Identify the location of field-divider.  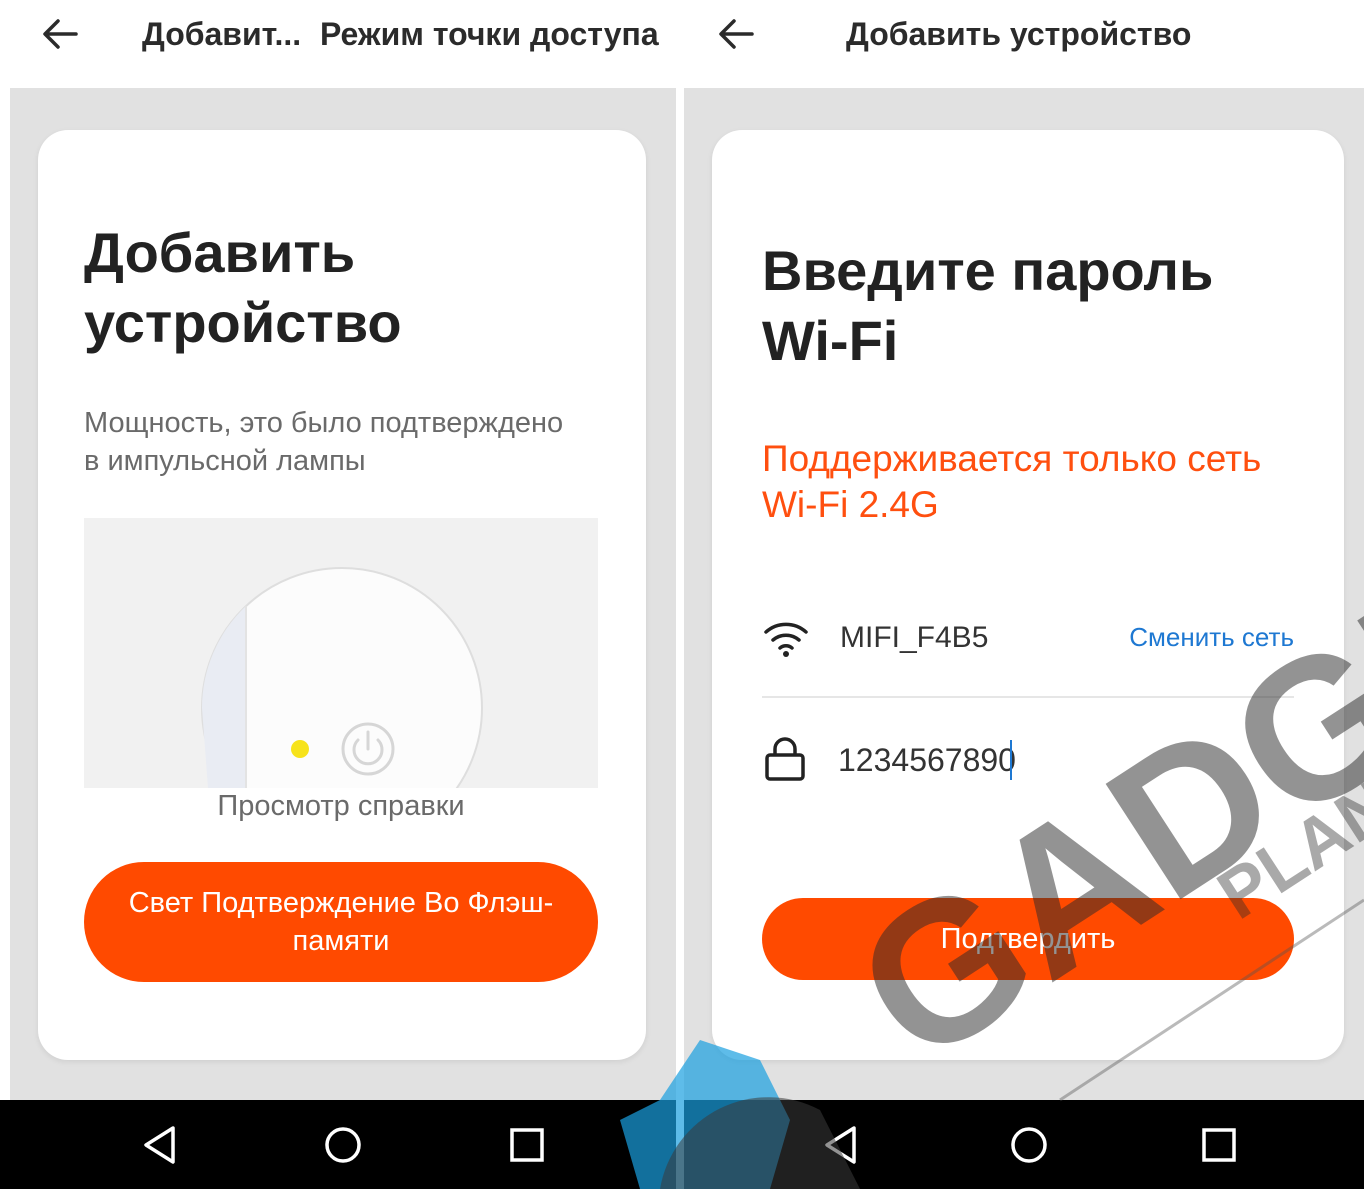
(1028, 697).